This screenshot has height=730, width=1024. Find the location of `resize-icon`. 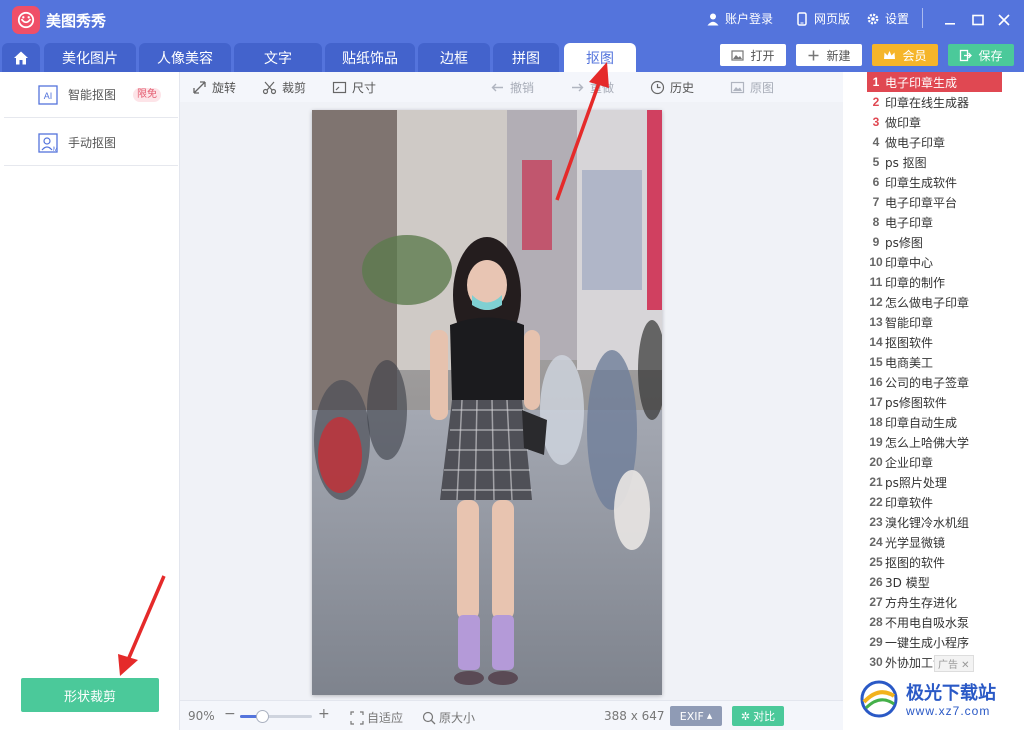

resize-icon is located at coordinates (339, 87).